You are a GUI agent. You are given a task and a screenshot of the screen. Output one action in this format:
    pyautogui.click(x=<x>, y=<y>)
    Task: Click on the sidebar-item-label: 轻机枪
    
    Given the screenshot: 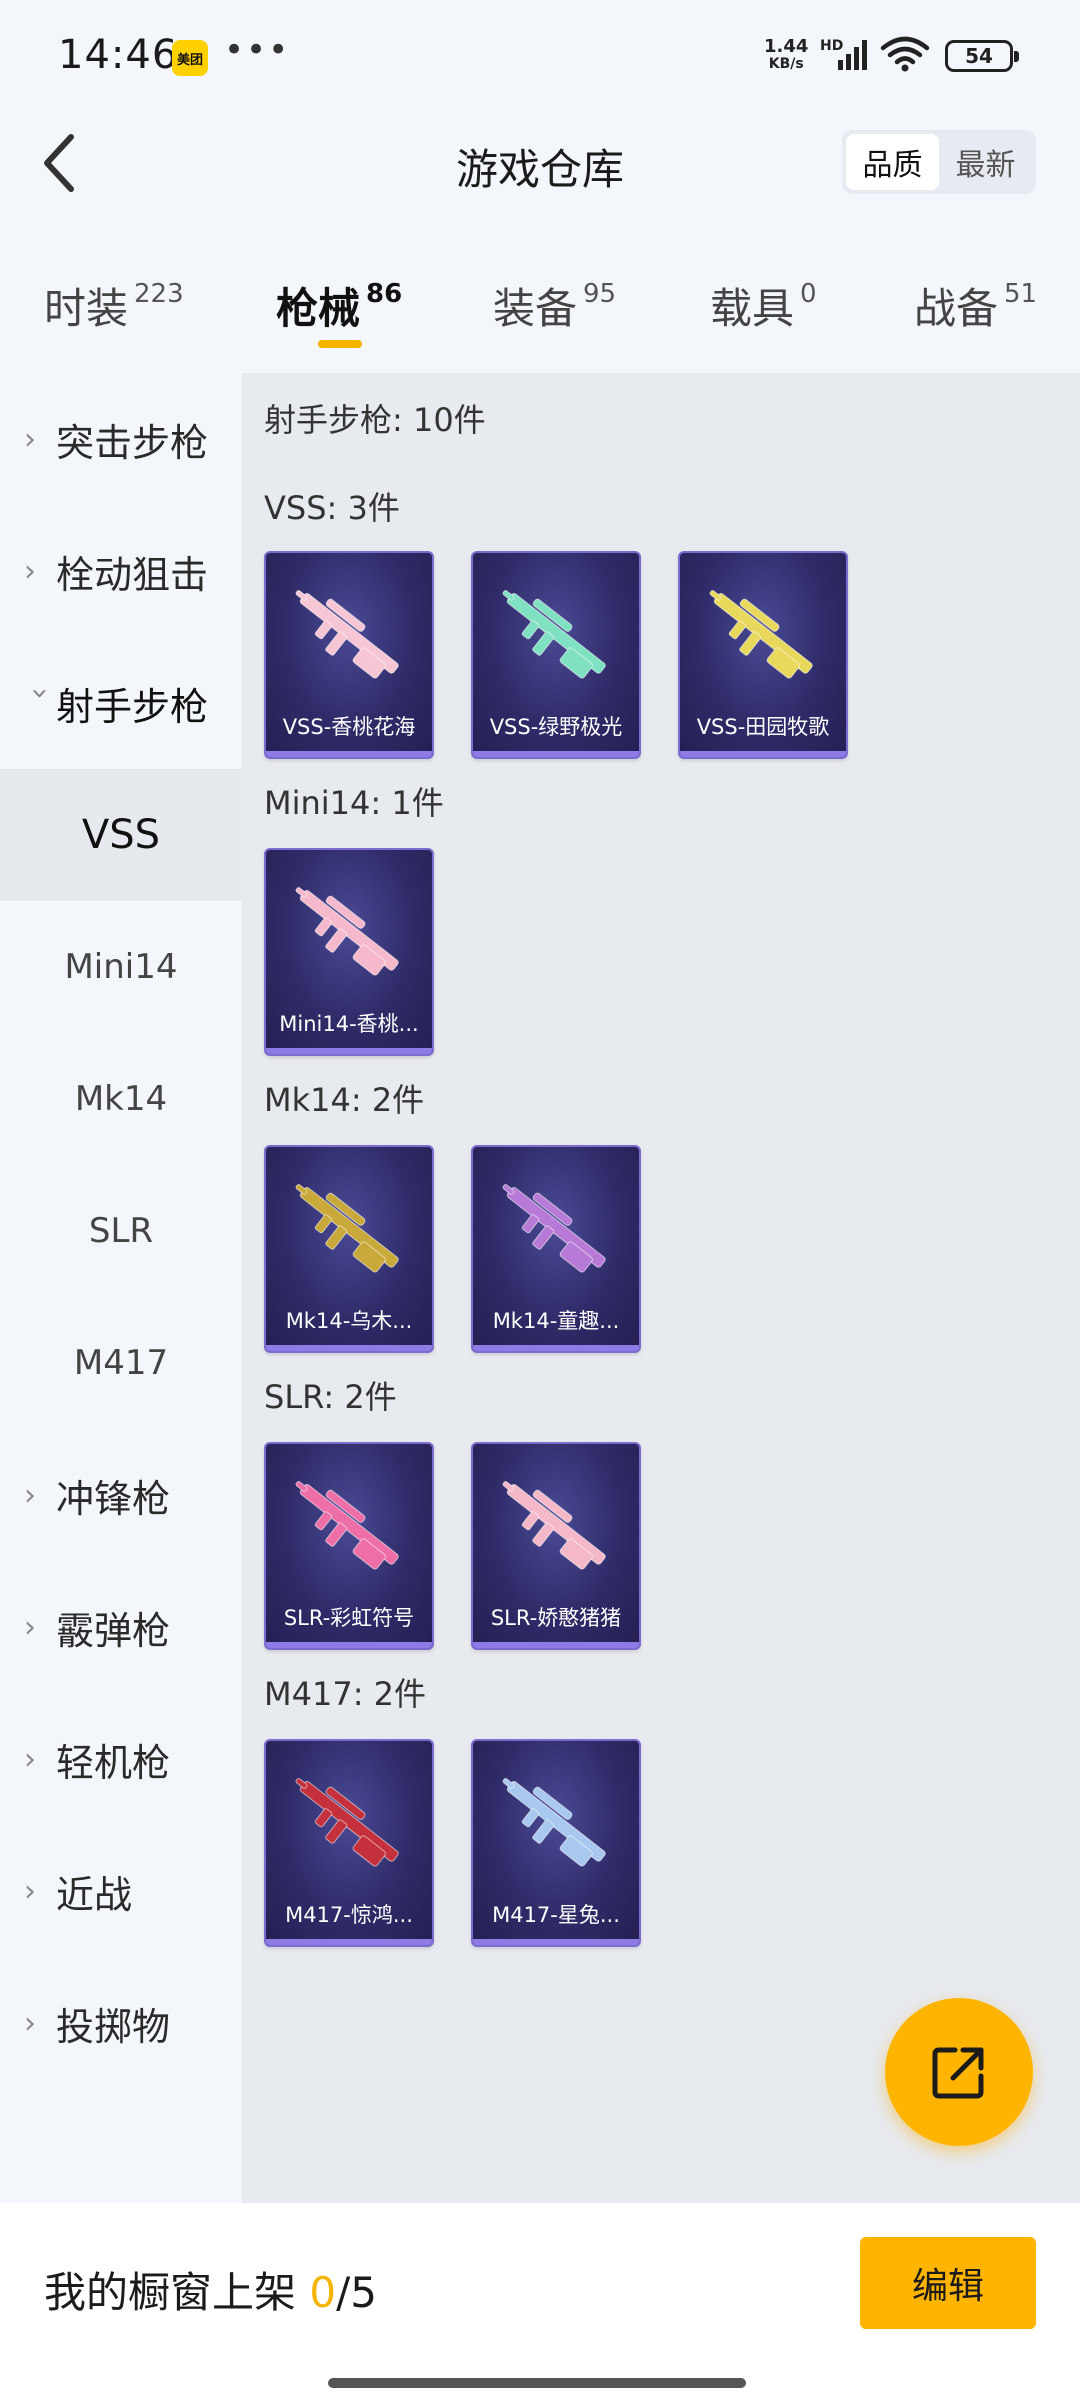 What is the action you would take?
    pyautogui.click(x=113, y=1762)
    